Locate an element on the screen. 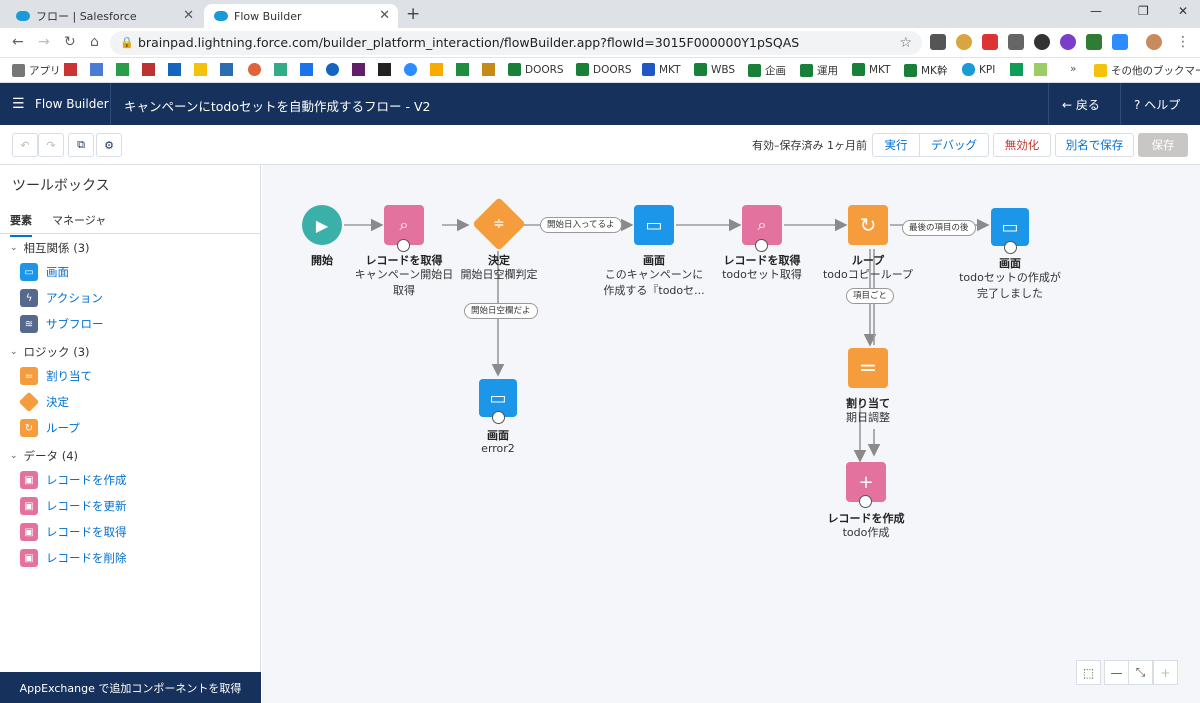 The width and height of the screenshot is (1200, 703). calendar-icon is located at coordinates (96, 69).